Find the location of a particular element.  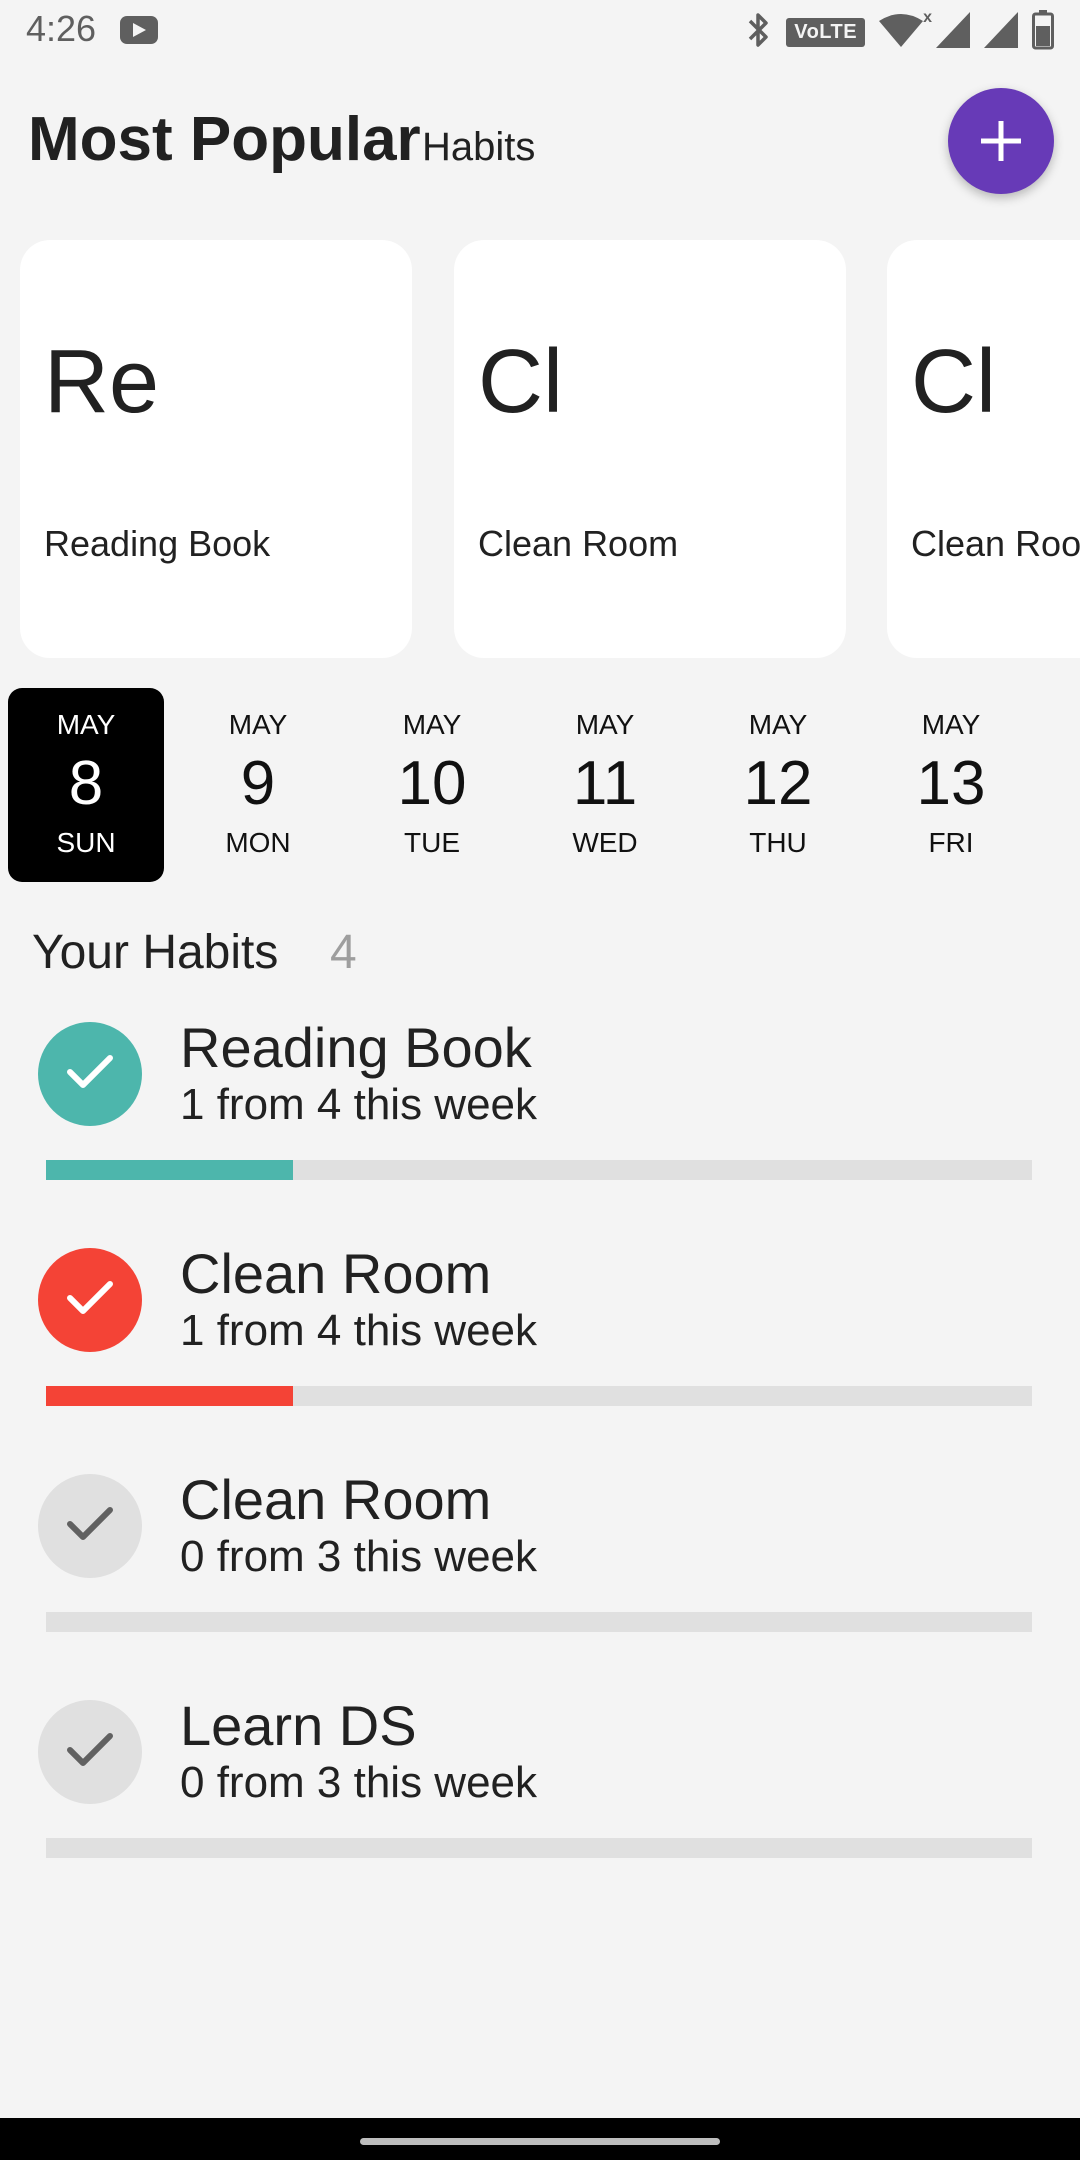

popular-habit-card: Re Reading Book is located at coordinates (216, 449).